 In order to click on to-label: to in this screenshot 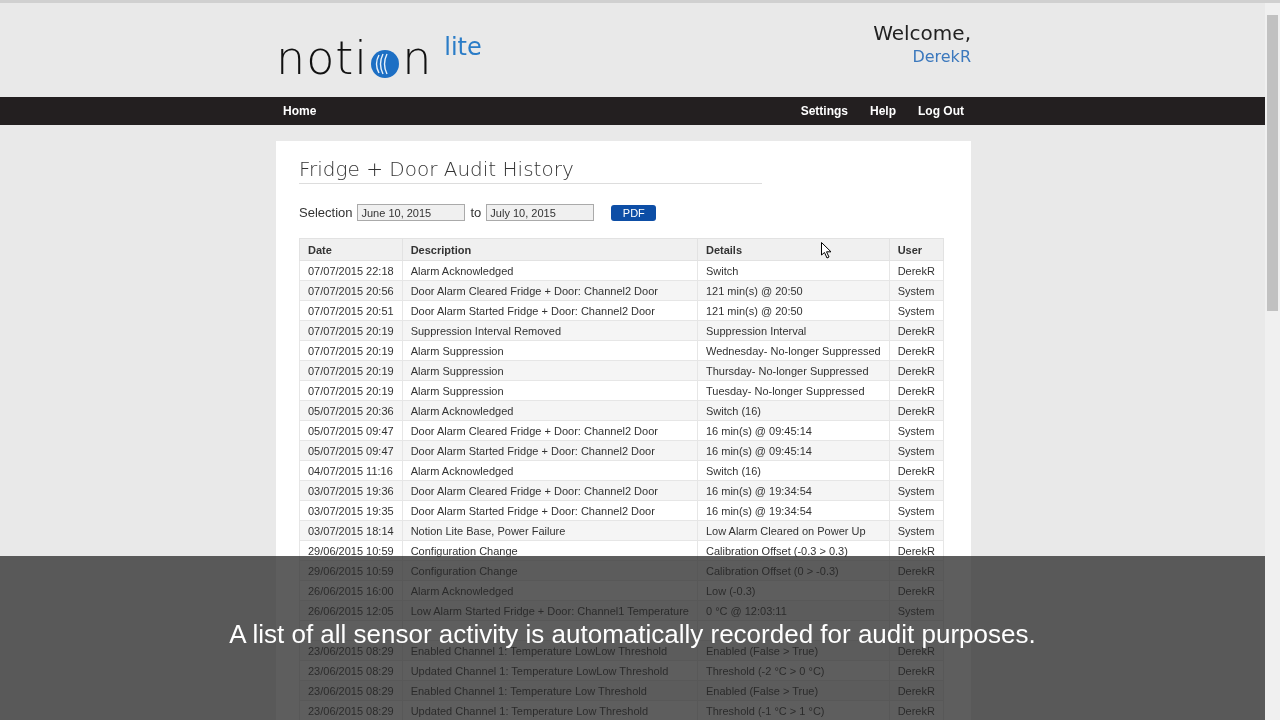, I will do `click(476, 212)`.